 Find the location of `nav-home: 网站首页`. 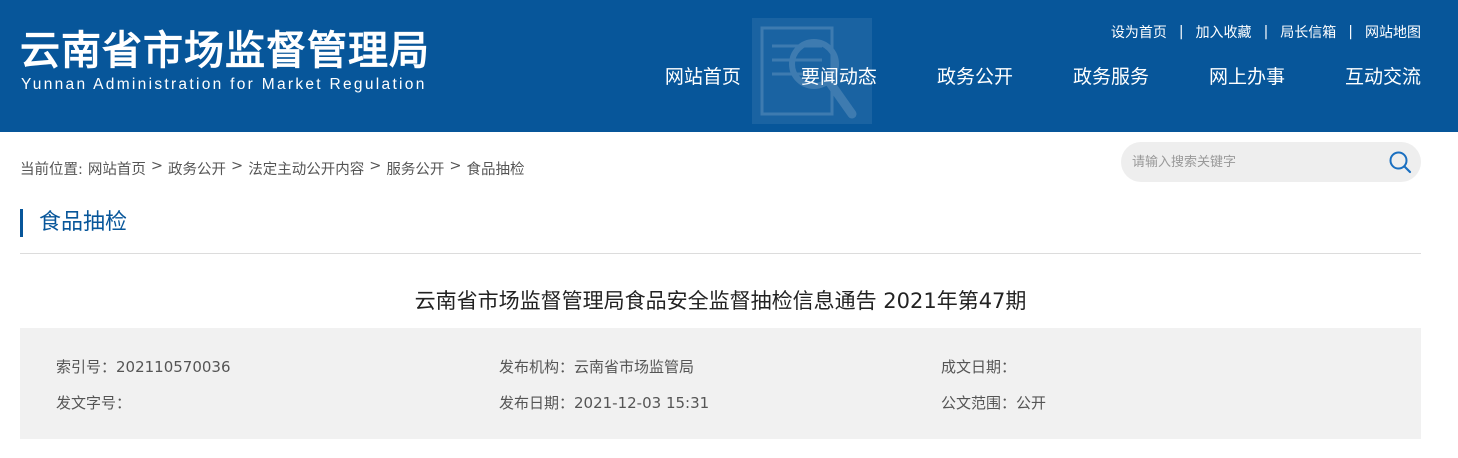

nav-home: 网站首页 is located at coordinates (703, 75).